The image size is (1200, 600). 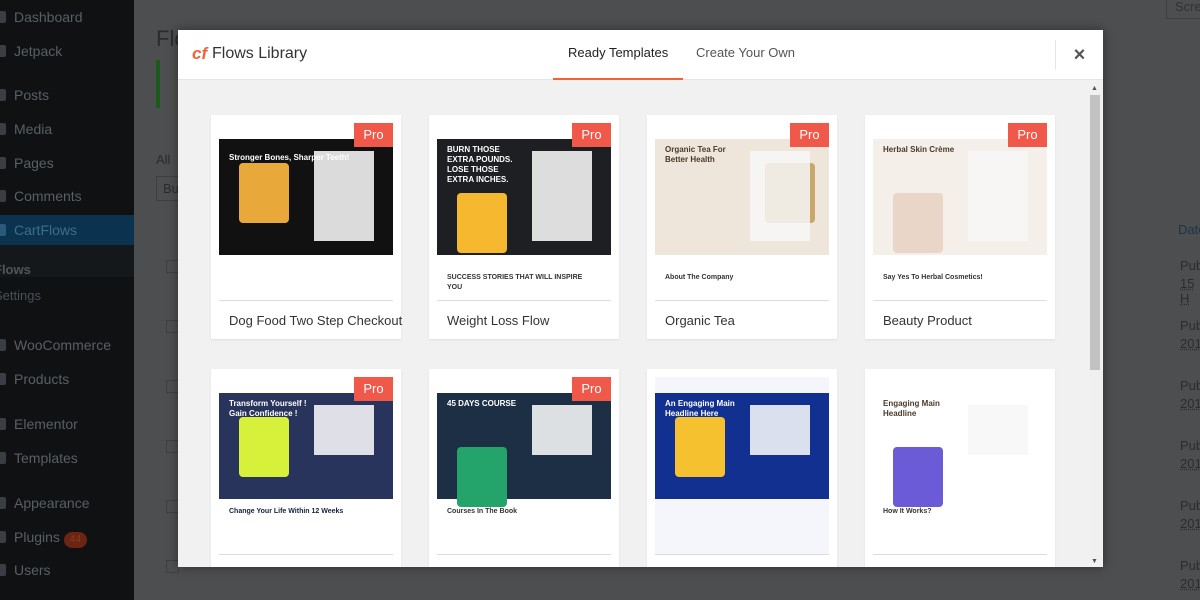 I want to click on close-button: ×, so click(x=1079, y=55).